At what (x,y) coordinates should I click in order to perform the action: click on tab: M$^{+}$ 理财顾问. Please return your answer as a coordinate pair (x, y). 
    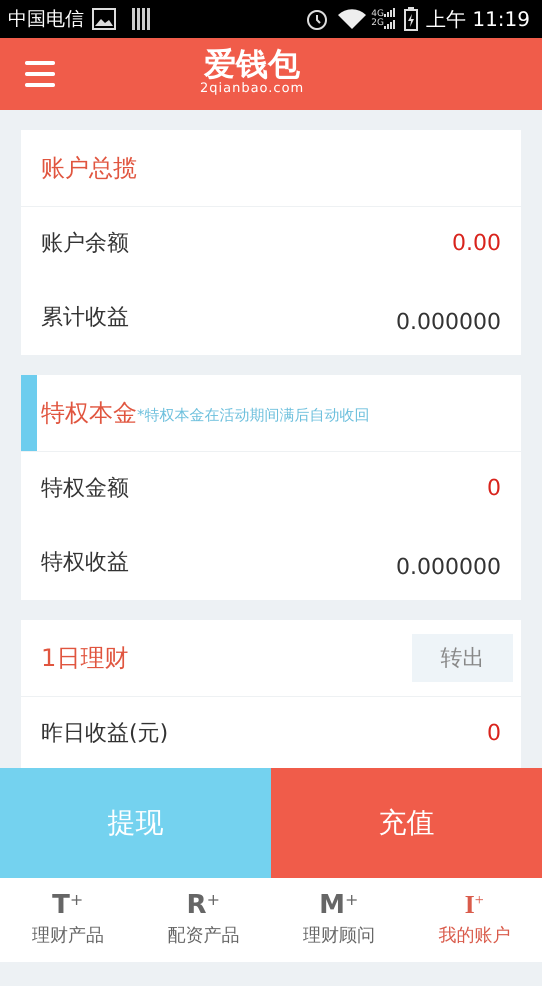
    Looking at the image, I should click on (338, 920).